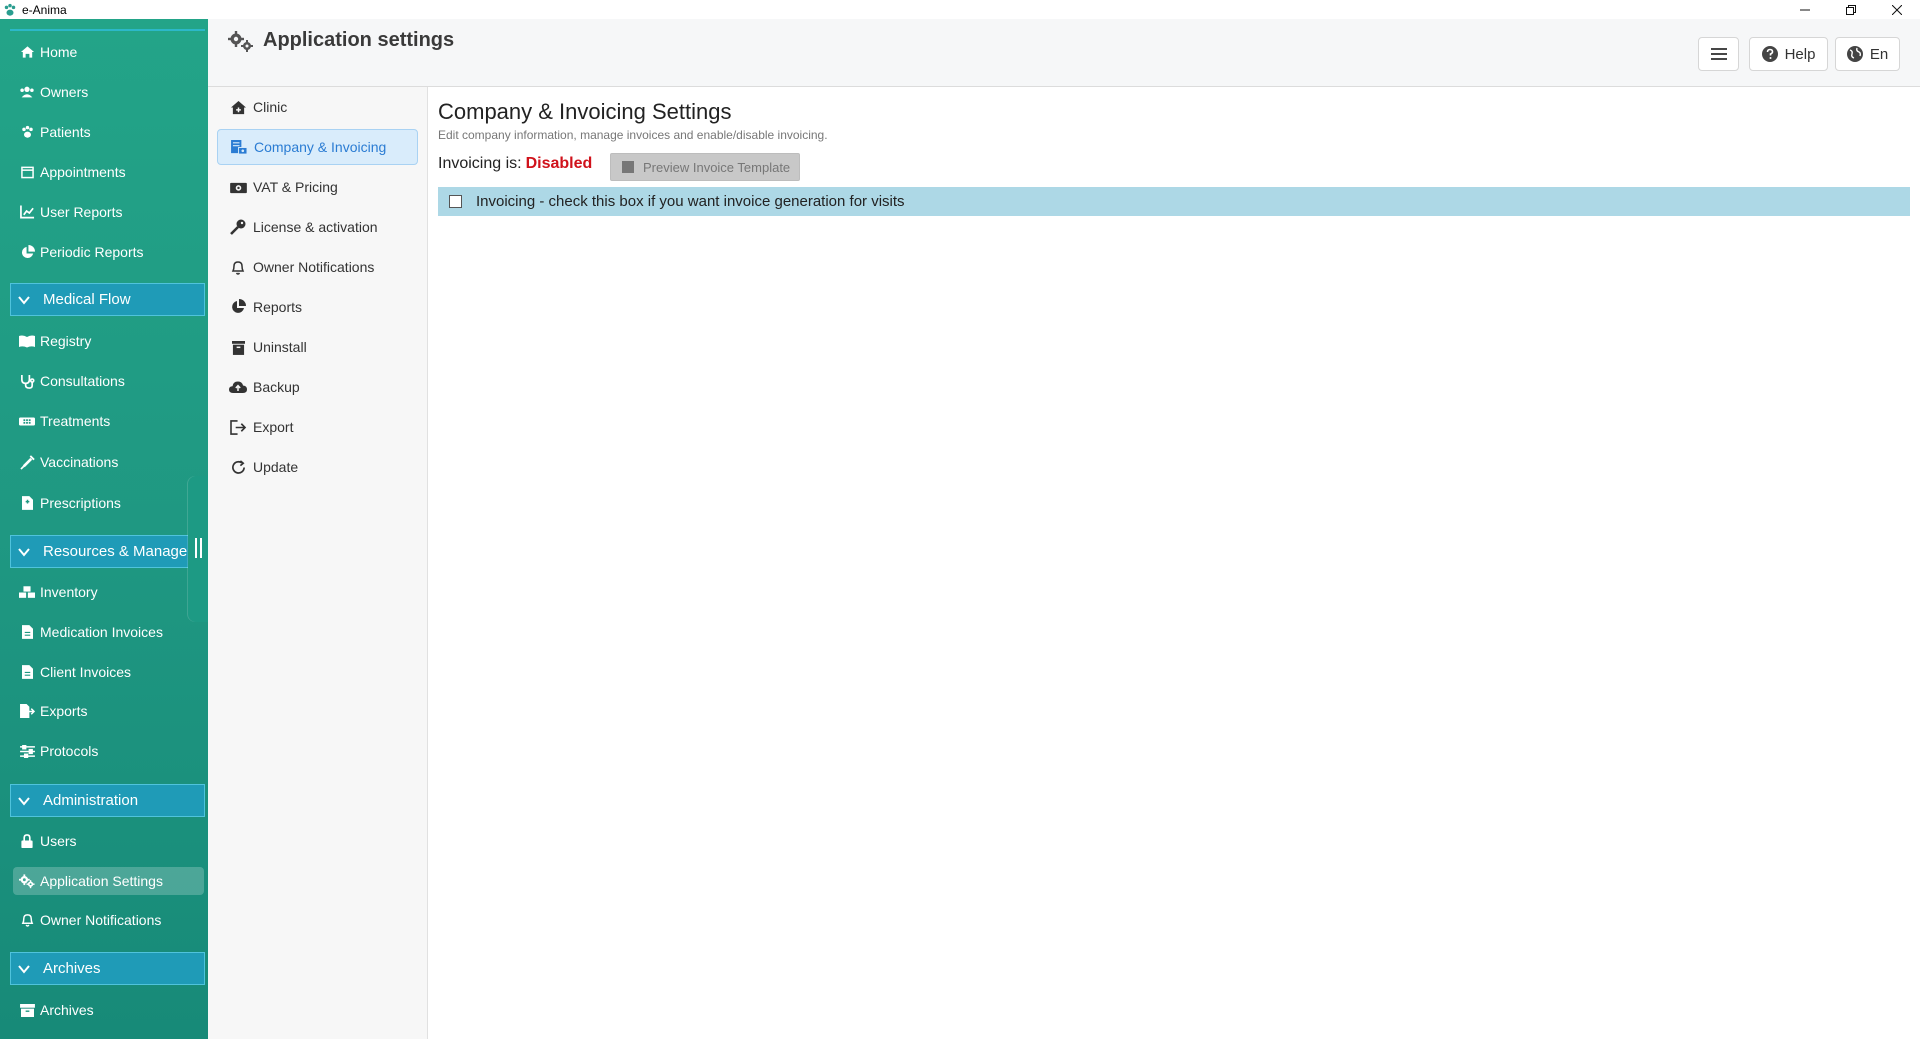 Image resolution: width=1920 pixels, height=1039 pixels. I want to click on grip-icon, so click(198, 548).